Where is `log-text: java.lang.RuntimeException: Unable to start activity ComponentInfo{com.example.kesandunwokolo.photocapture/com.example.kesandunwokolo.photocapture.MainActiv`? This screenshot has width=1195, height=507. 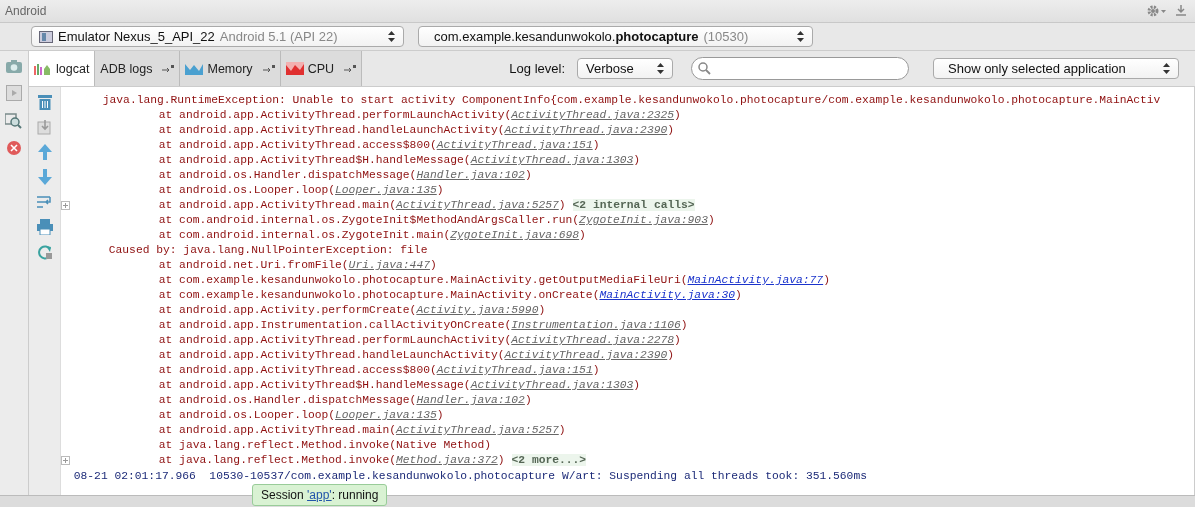 log-text: java.lang.RuntimeException: Unable to start activity ComponentInfo{com.example.kesandunwokolo.photocapture/com.example.kesandunwokolo.photocapture.MainActiv is located at coordinates (631, 100).